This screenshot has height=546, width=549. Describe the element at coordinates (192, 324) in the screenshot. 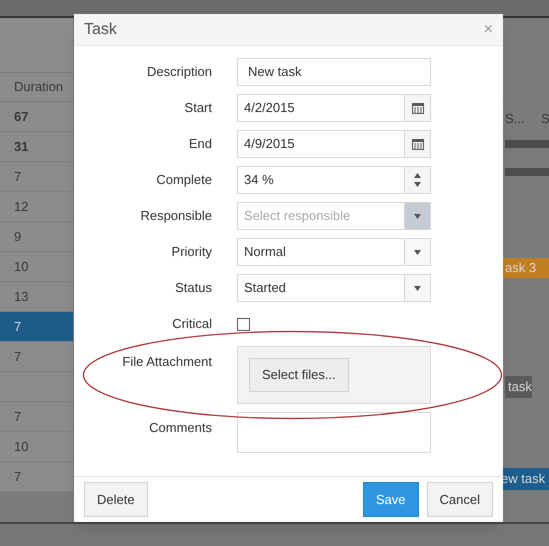

I see `field-label: Critical` at that location.